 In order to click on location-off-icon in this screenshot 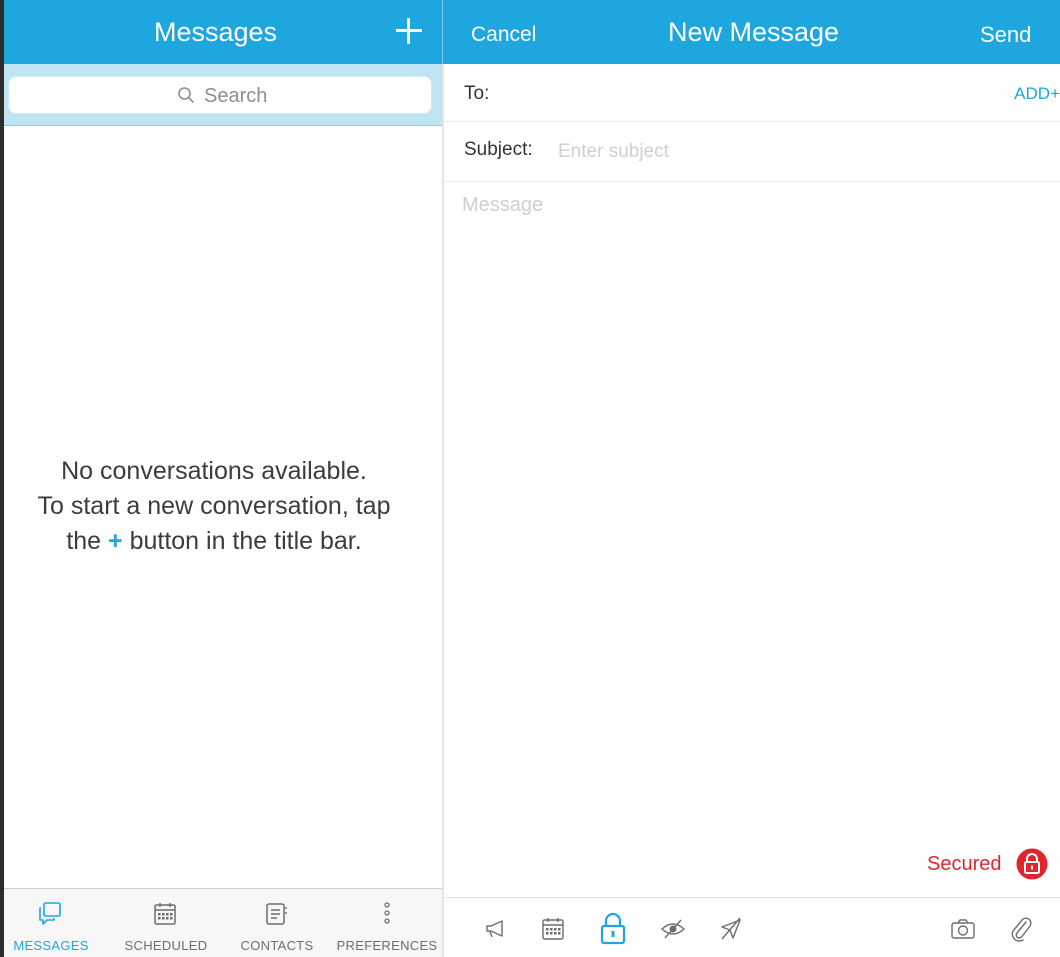, I will do `click(731, 929)`.